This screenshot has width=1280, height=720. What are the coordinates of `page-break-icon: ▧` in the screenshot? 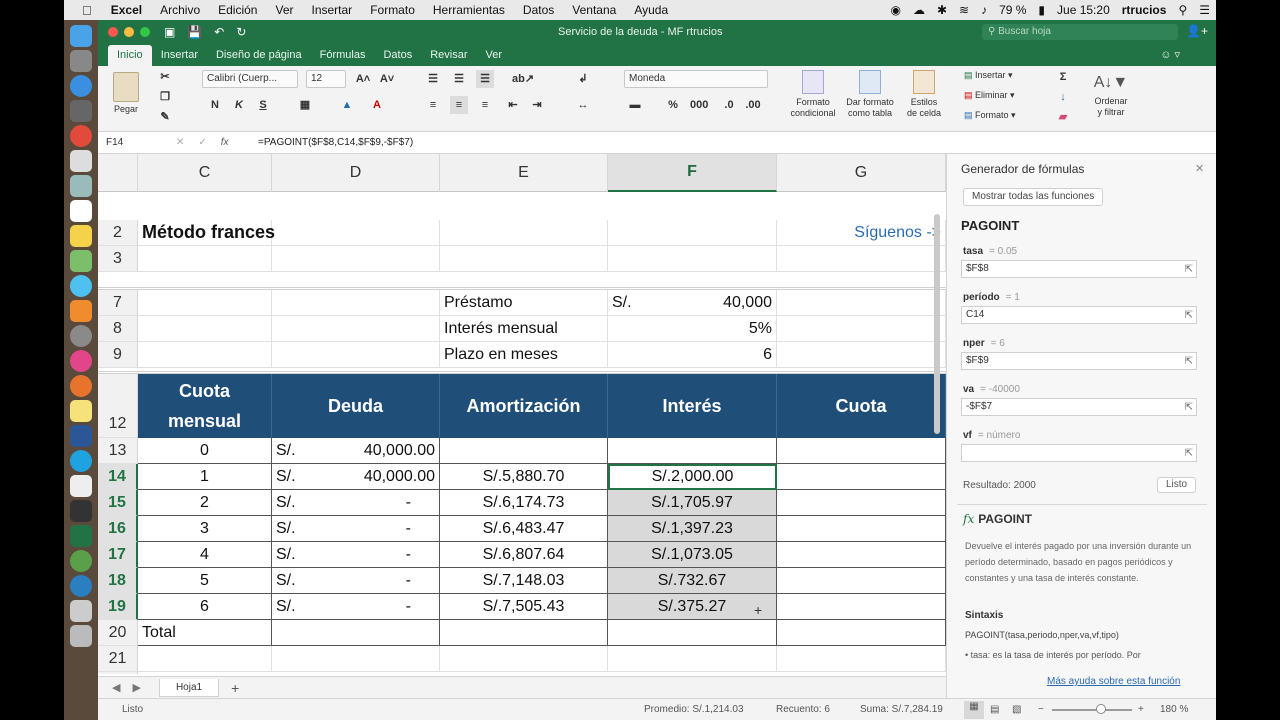 It's located at (1016, 709).